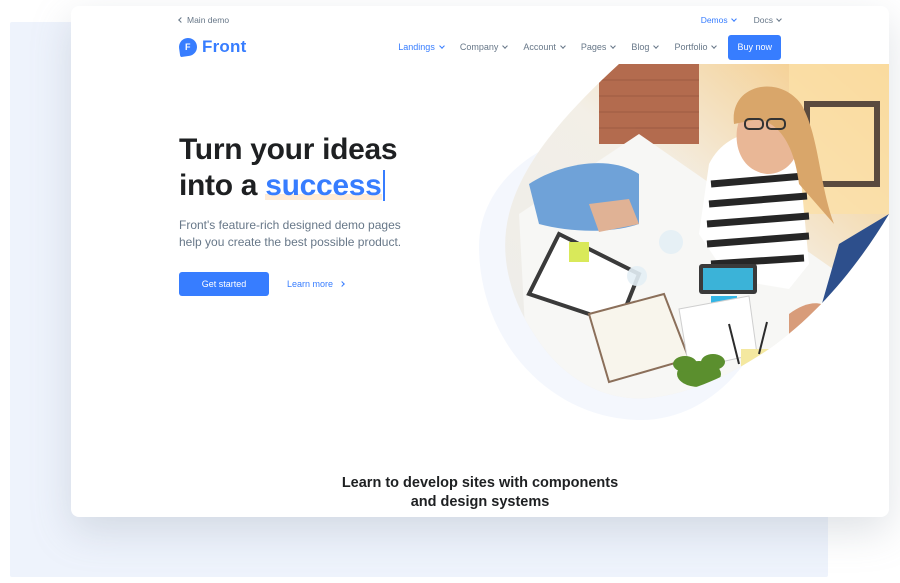 The width and height of the screenshot is (900, 583). I want to click on docs-dropdown: Docs, so click(767, 20).